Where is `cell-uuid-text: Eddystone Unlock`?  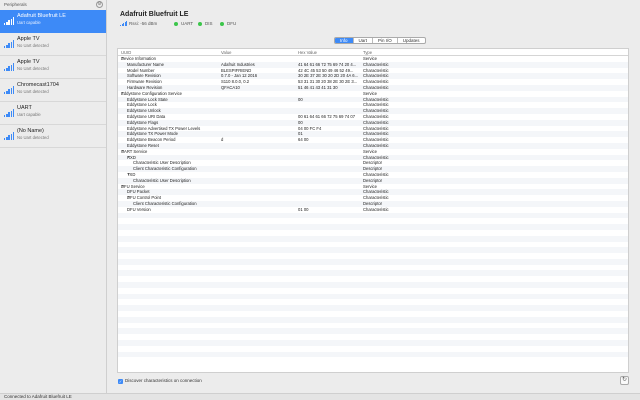
cell-uuid-text: Eddystone Unlock is located at coordinates (144, 110).